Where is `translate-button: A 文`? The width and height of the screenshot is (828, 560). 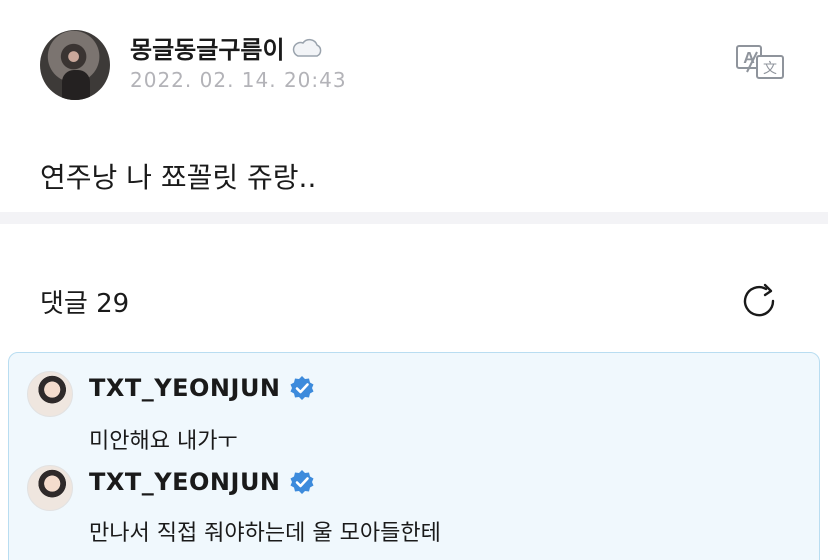 translate-button: A 文 is located at coordinates (760, 62).